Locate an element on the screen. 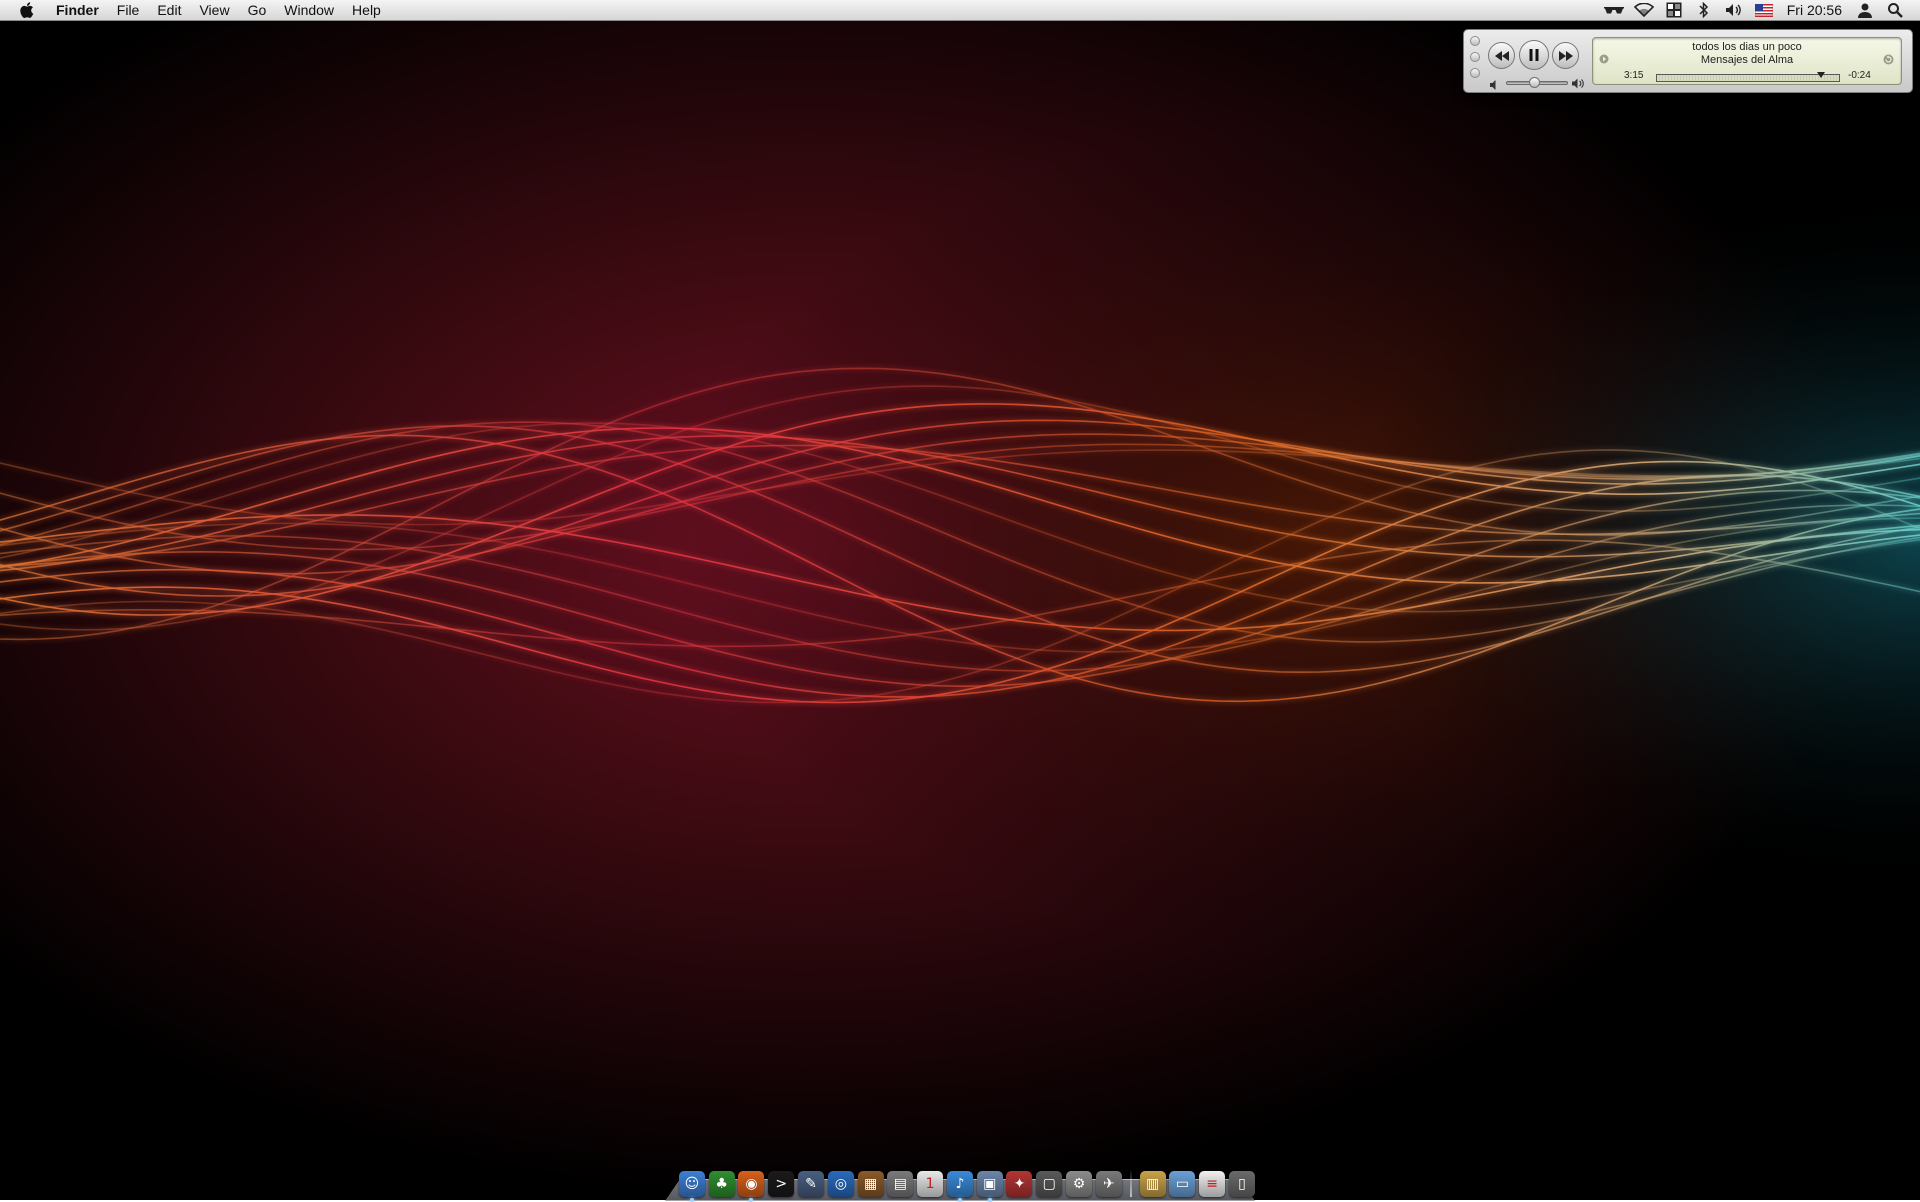 This screenshot has height=1202, width=1920. dock-terminal-icon: > is located at coordinates (781, 1184).